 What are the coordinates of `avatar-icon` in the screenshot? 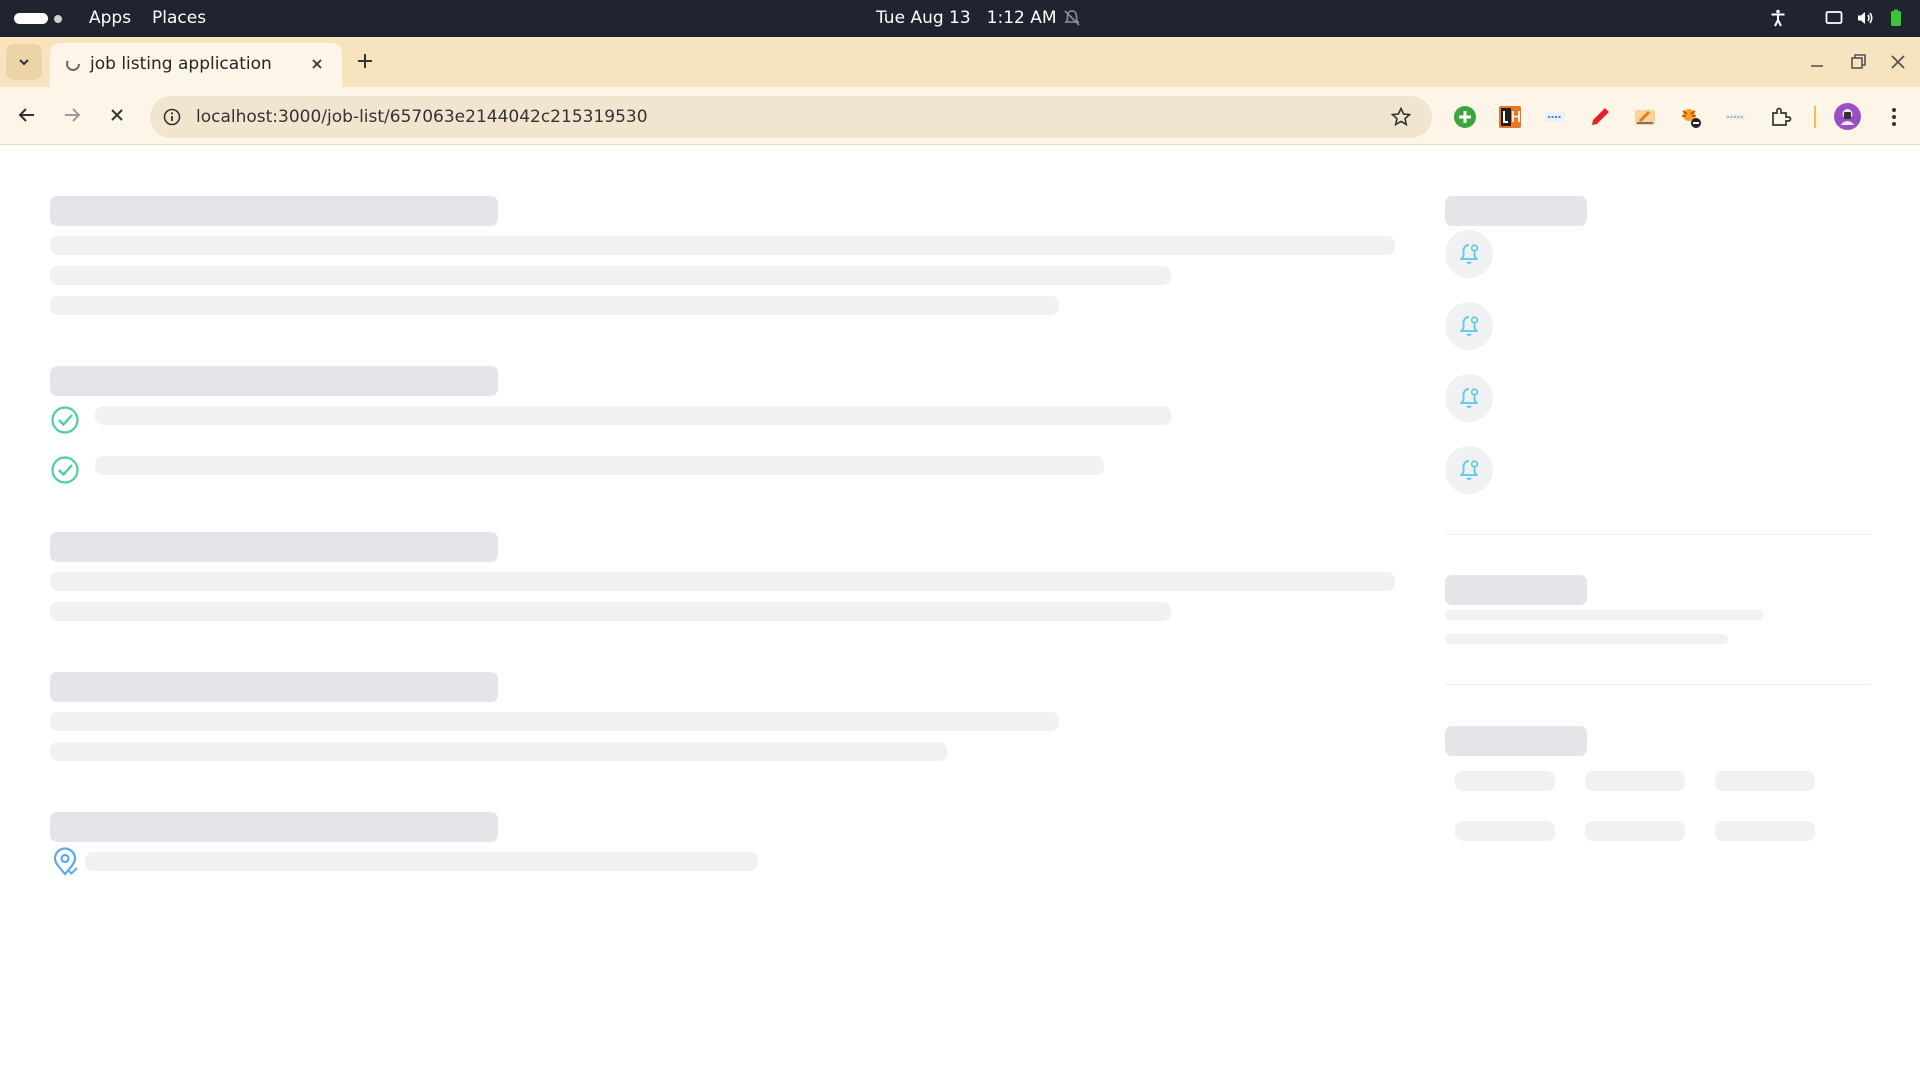 It's located at (1847, 117).